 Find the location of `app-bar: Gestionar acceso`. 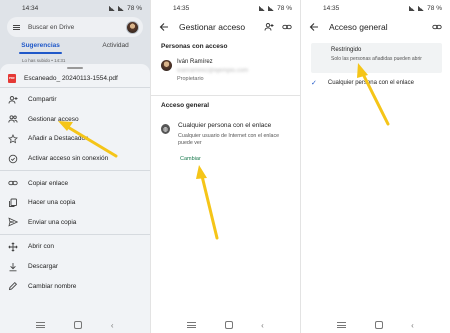

app-bar: Gestionar acceso is located at coordinates (225, 27).